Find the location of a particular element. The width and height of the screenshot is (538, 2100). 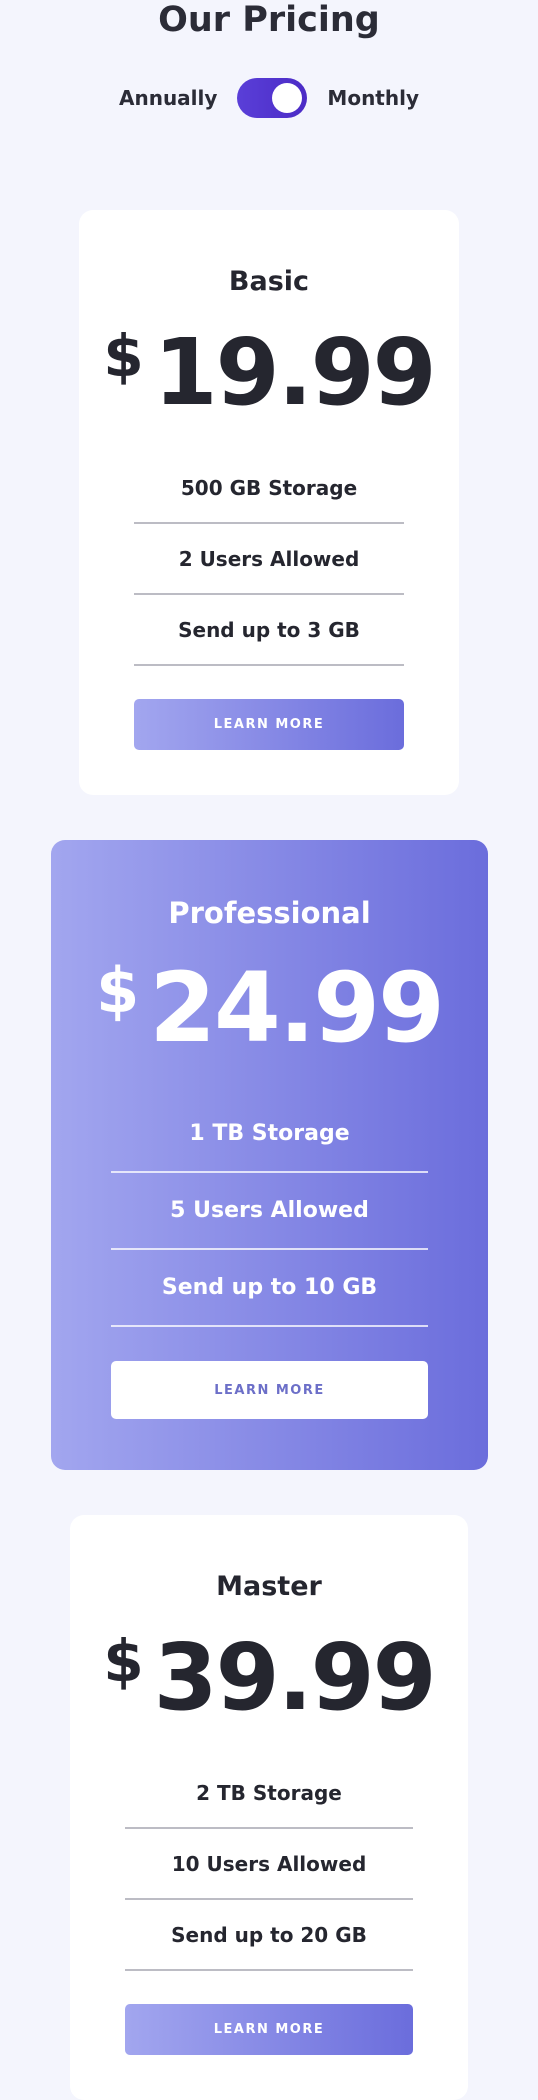

billing-toggle-row: Annually Monthly is located at coordinates (269, 98).